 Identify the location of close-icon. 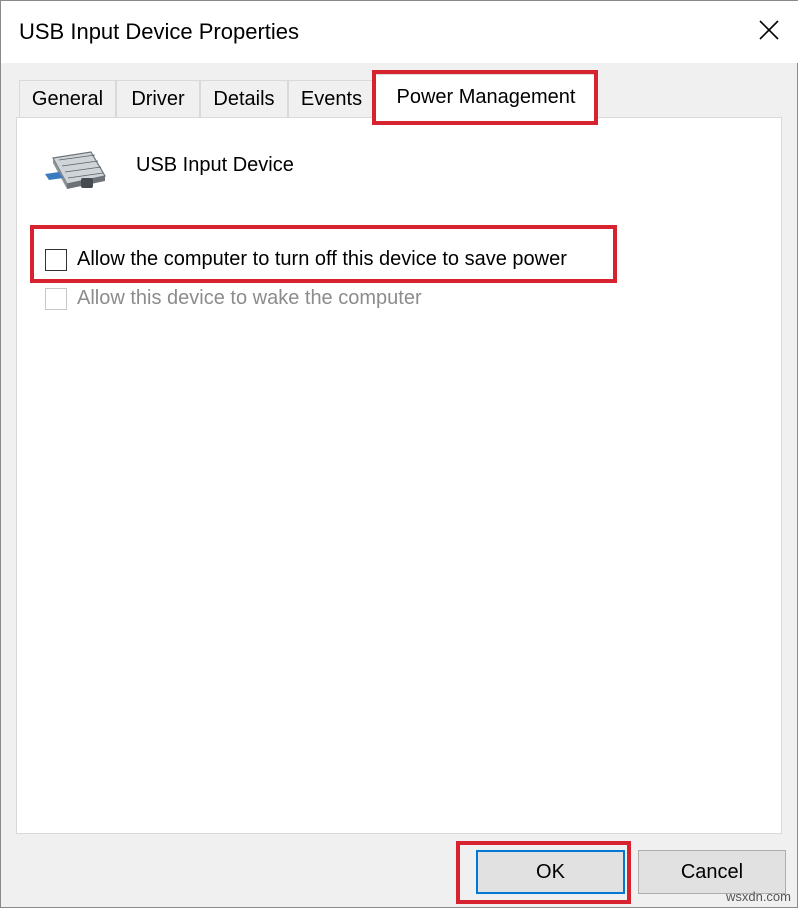
(769, 32).